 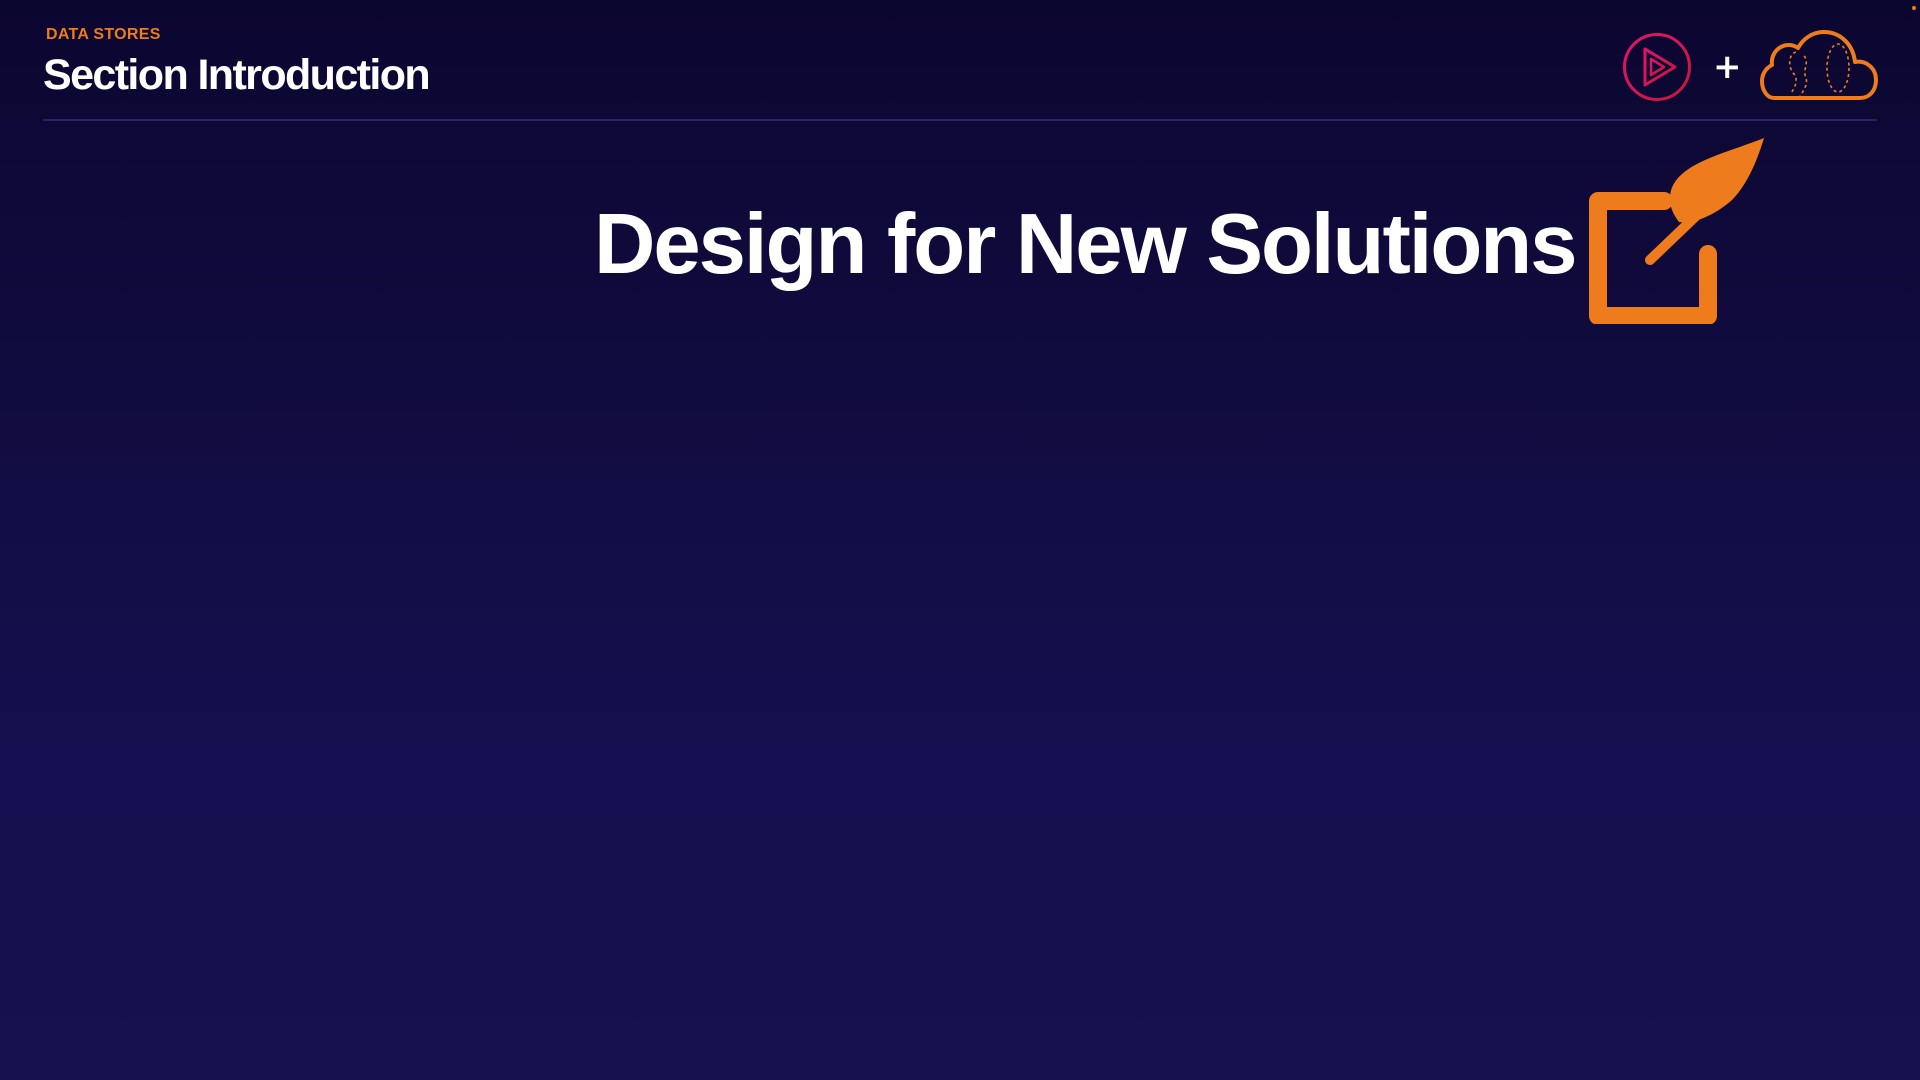 I want to click on section-title: Section Introduction, so click(x=237, y=75).